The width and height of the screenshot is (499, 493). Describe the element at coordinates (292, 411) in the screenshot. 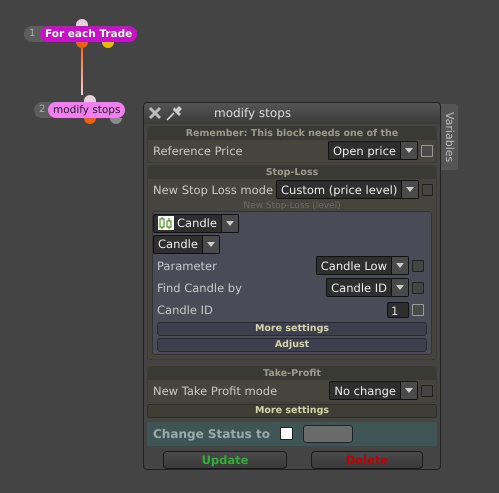

I see `more-settings-button: More settings` at that location.